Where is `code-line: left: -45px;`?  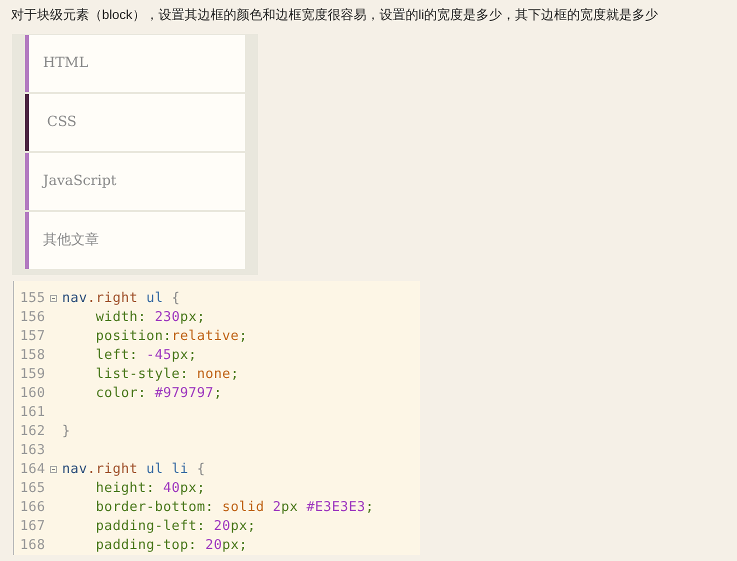
code-line: left: -45px; is located at coordinates (145, 355).